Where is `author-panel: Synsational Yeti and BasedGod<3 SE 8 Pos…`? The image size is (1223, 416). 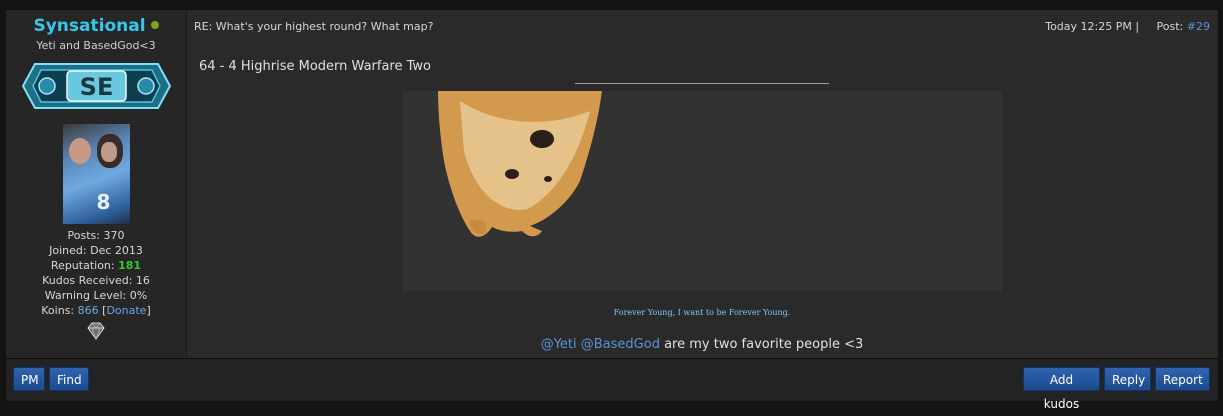 author-panel: Synsational Yeti and BasedGod<3 SE 8 Pos… is located at coordinates (96, 184).